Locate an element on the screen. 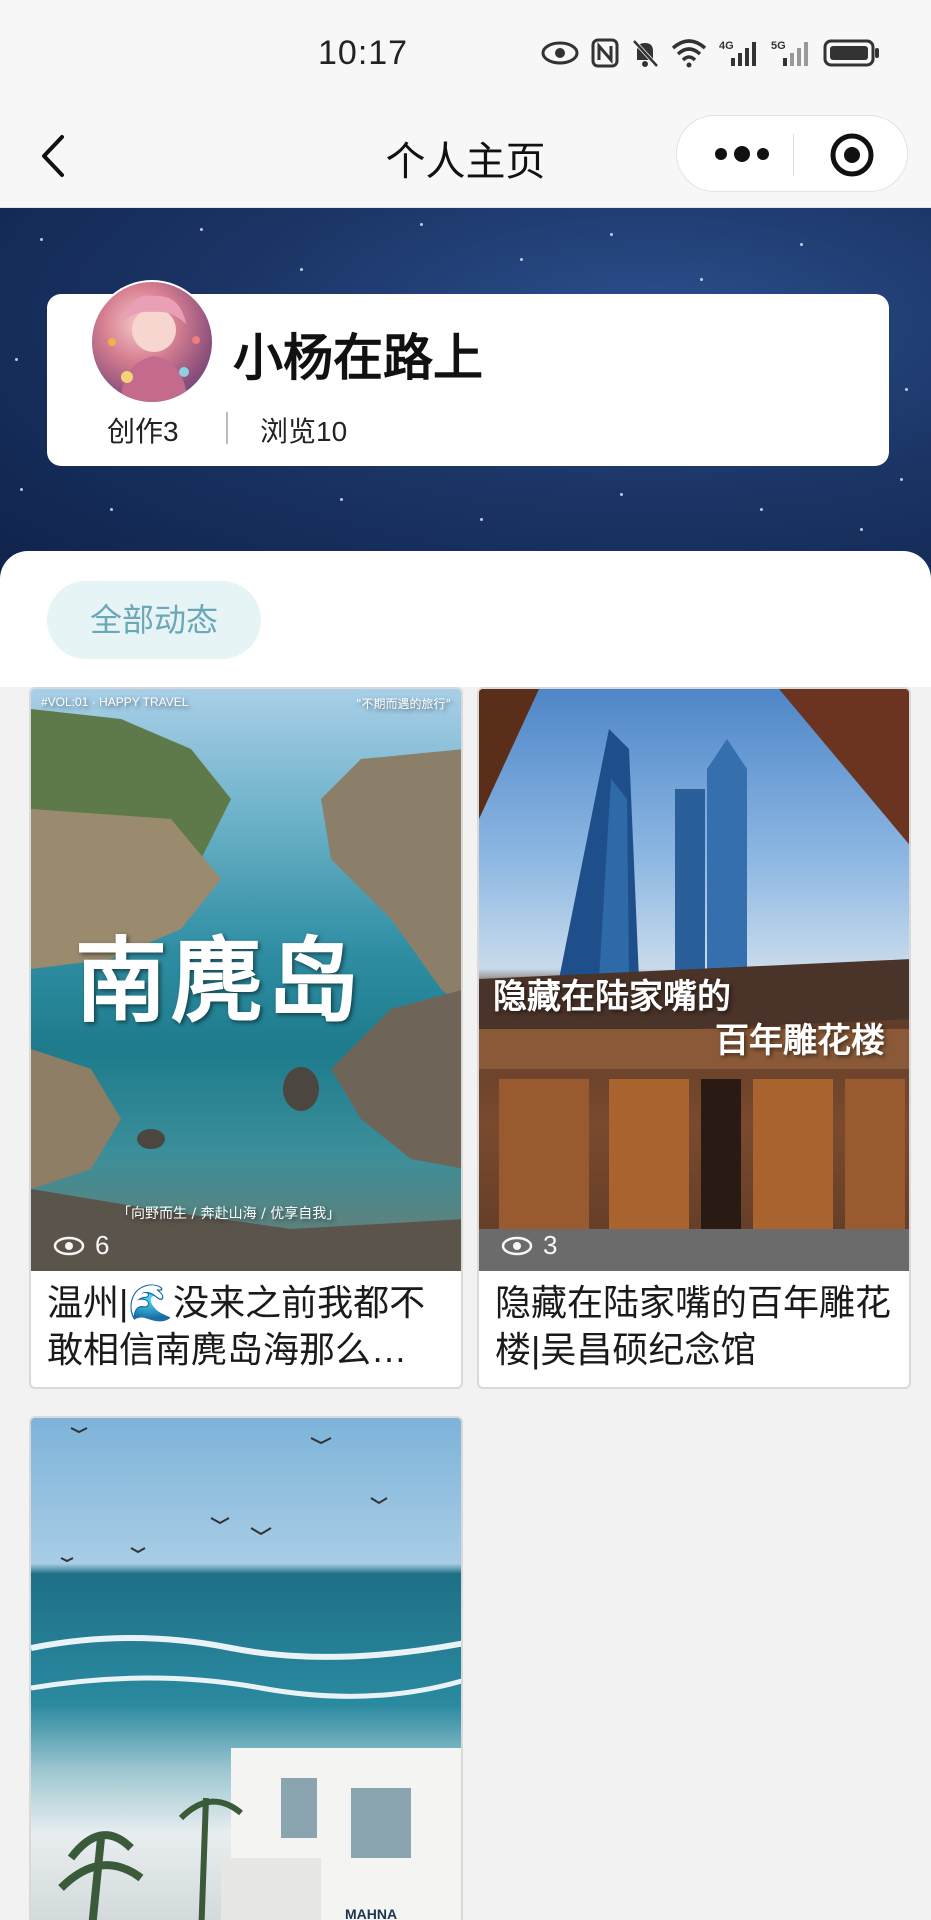 Image resolution: width=931 pixels, height=1920 pixels. cover-title-nanji: 南麂岛 is located at coordinates (219, 981).